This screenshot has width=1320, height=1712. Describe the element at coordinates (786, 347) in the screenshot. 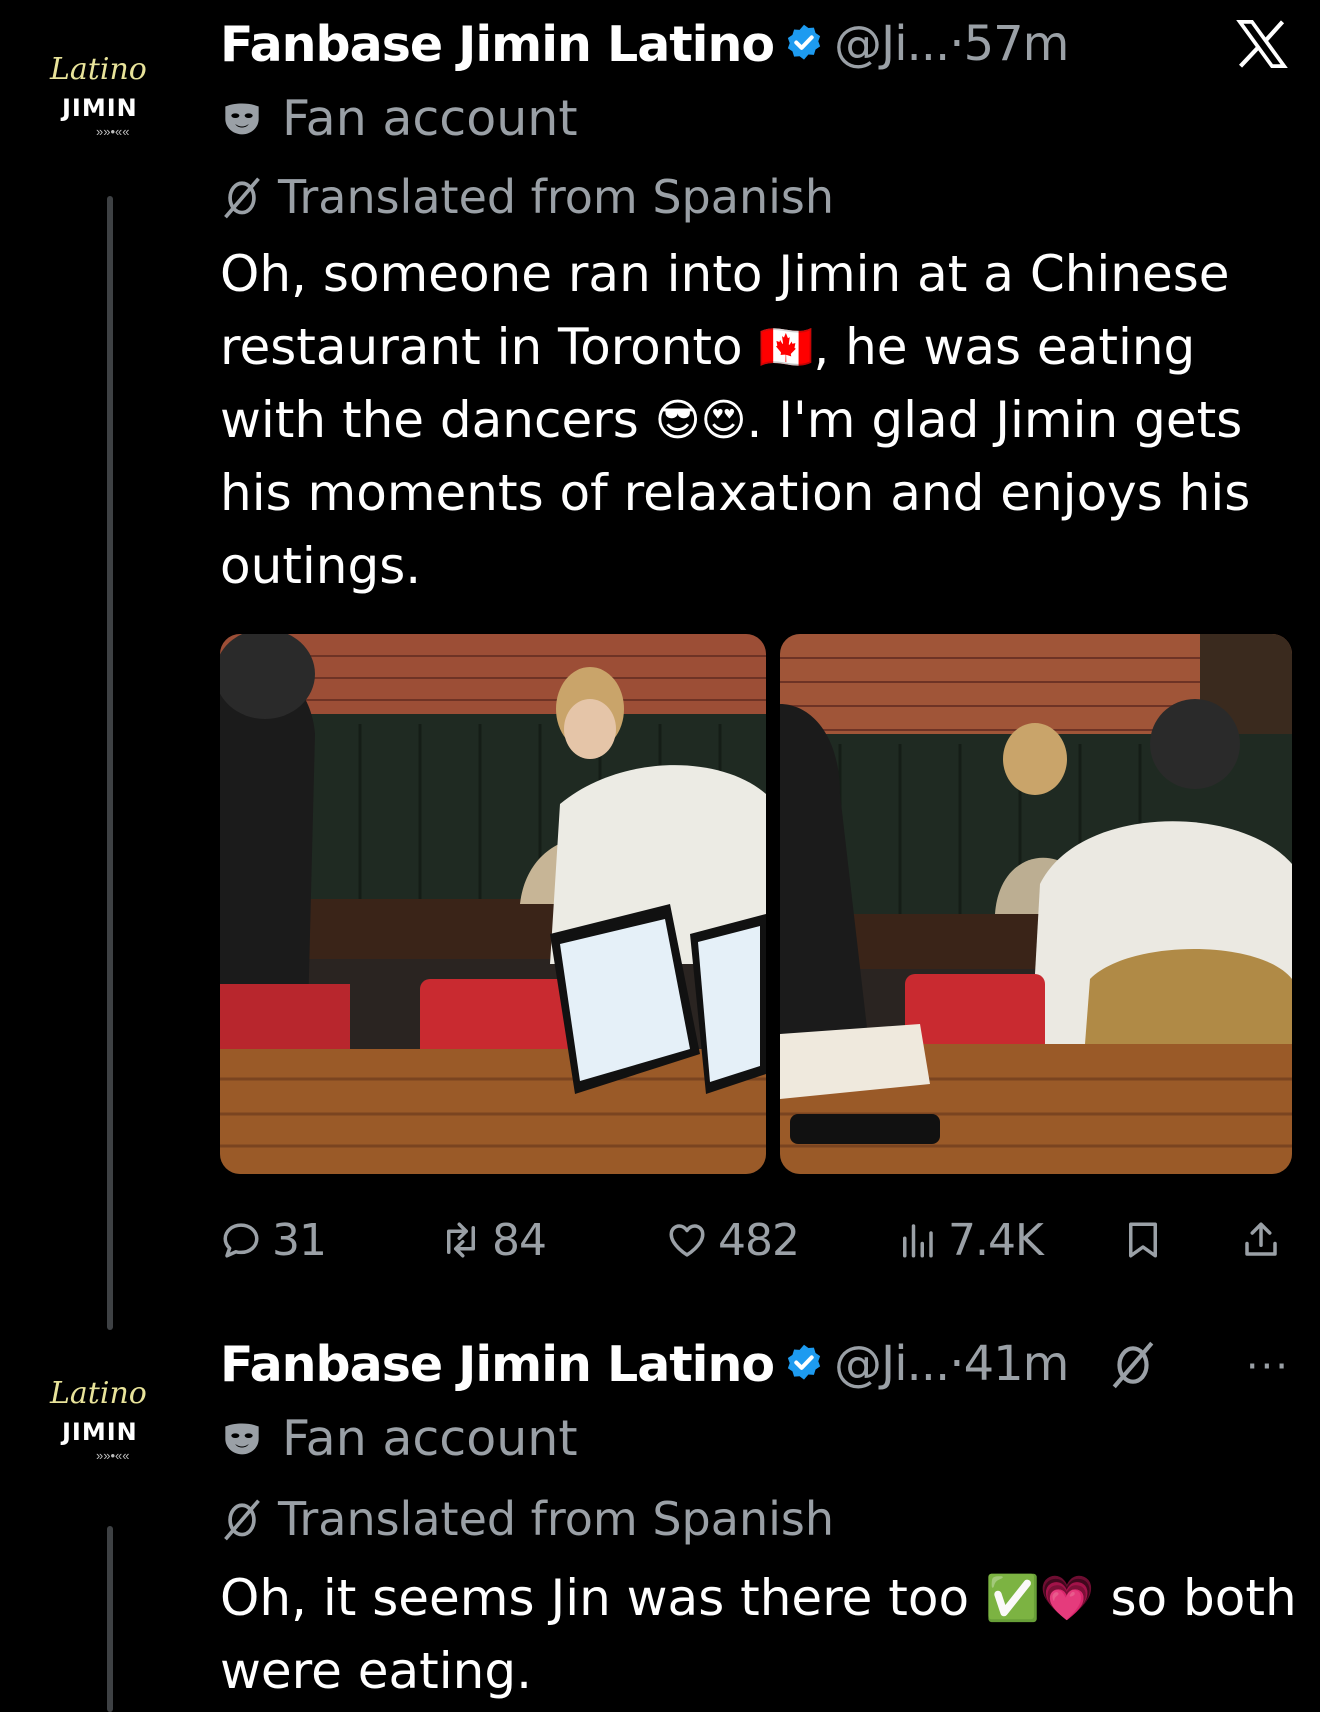

I see `canada-flag-emoji: 🇨🇦` at that location.